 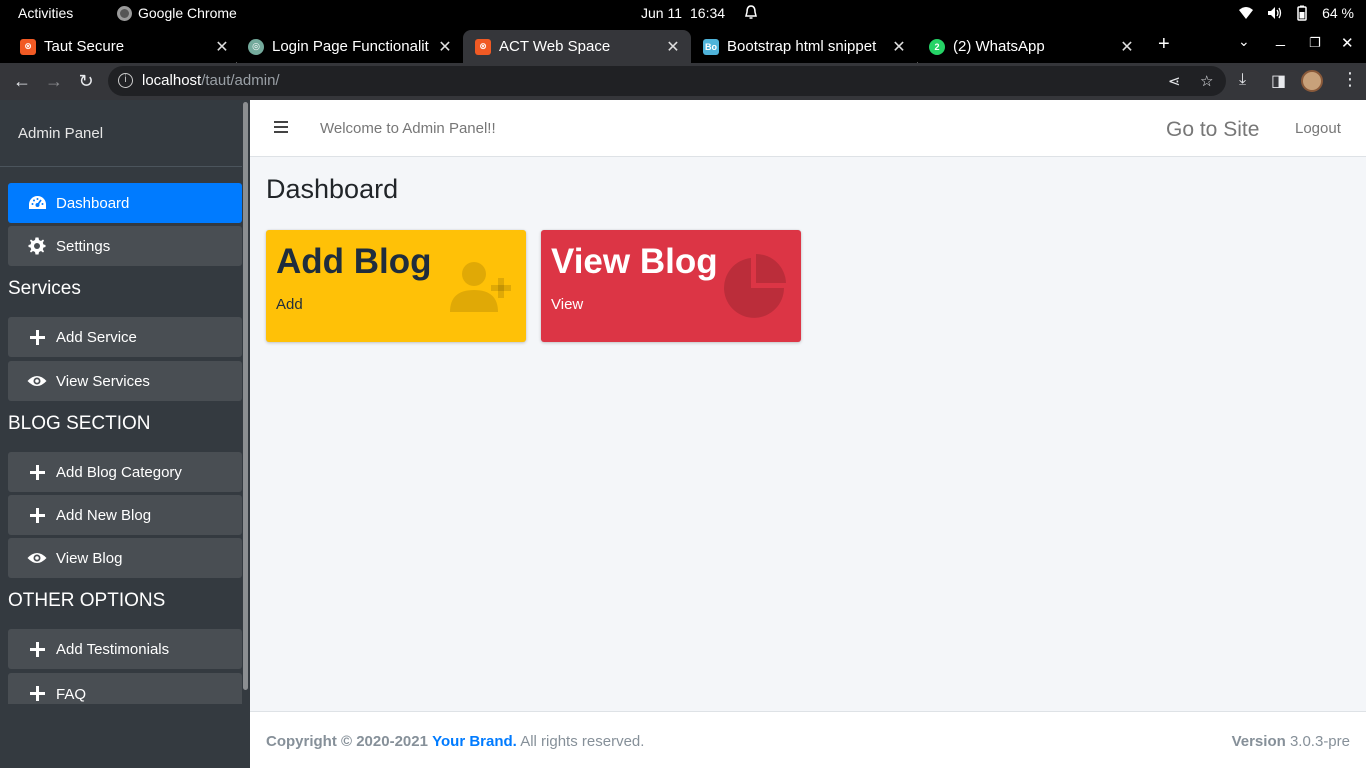 I want to click on system-tray: 64 %, so click(x=1296, y=13).